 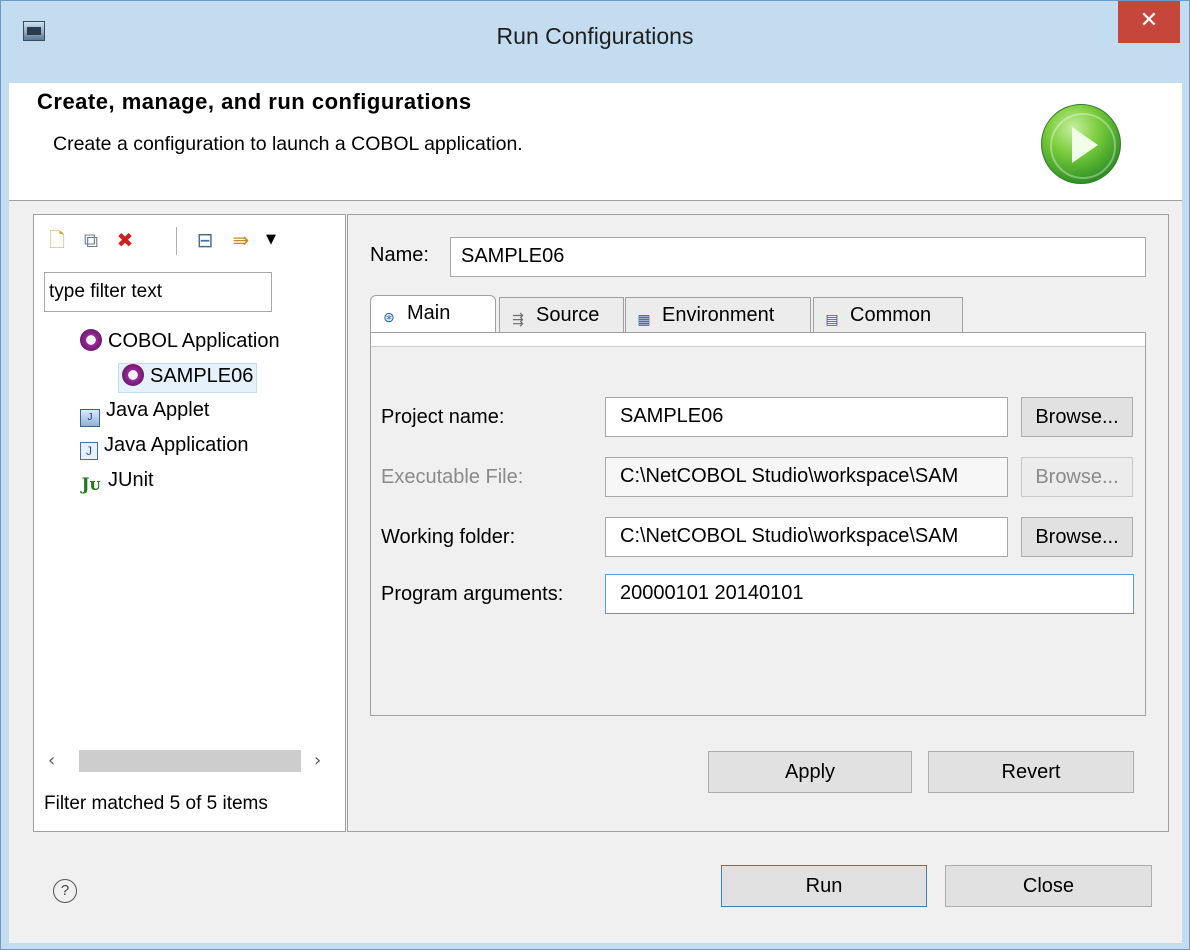 What do you see at coordinates (317, 760) in the screenshot?
I see `scroll-right-icon: ›` at bounding box center [317, 760].